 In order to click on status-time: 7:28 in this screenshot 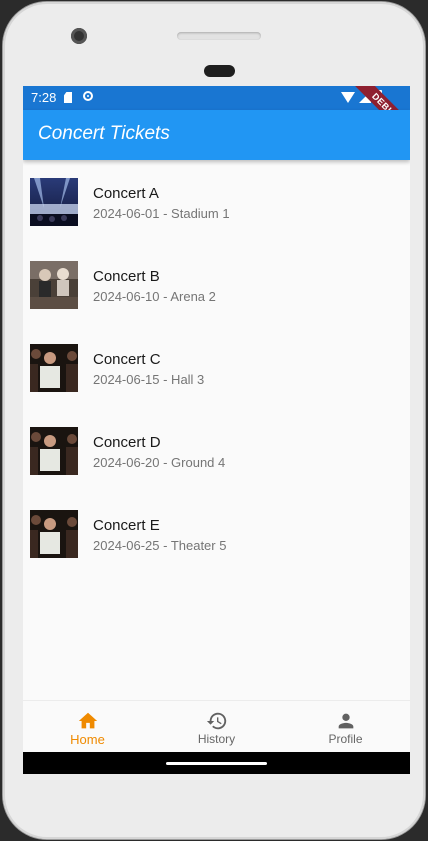, I will do `click(44, 97)`.